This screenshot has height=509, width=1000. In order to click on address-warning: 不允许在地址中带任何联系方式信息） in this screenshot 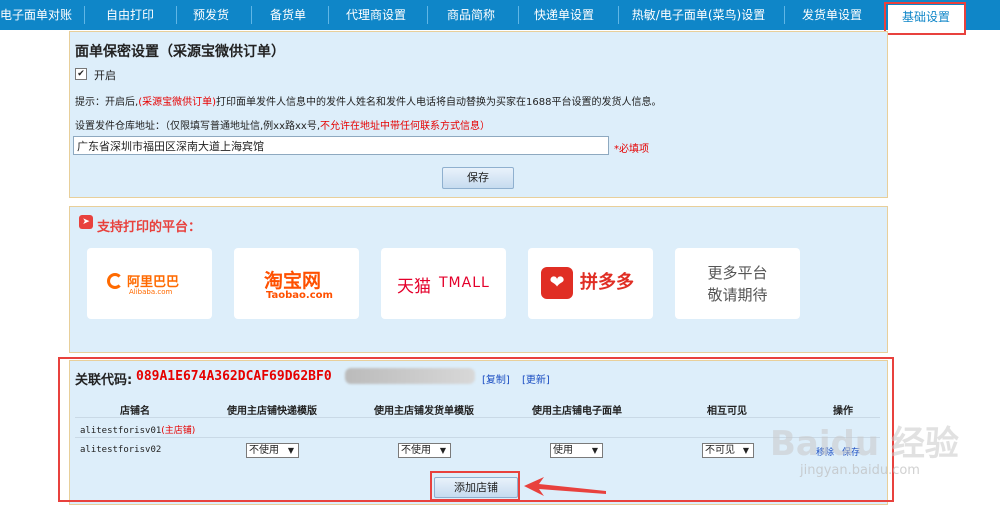, I will do `click(405, 126)`.